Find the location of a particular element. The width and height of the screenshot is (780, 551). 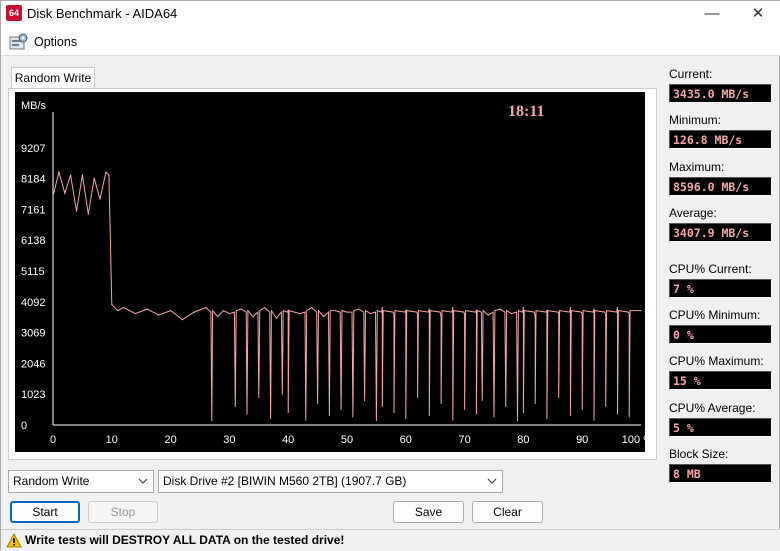

y-tick-label: 1023 is located at coordinates (33, 395).